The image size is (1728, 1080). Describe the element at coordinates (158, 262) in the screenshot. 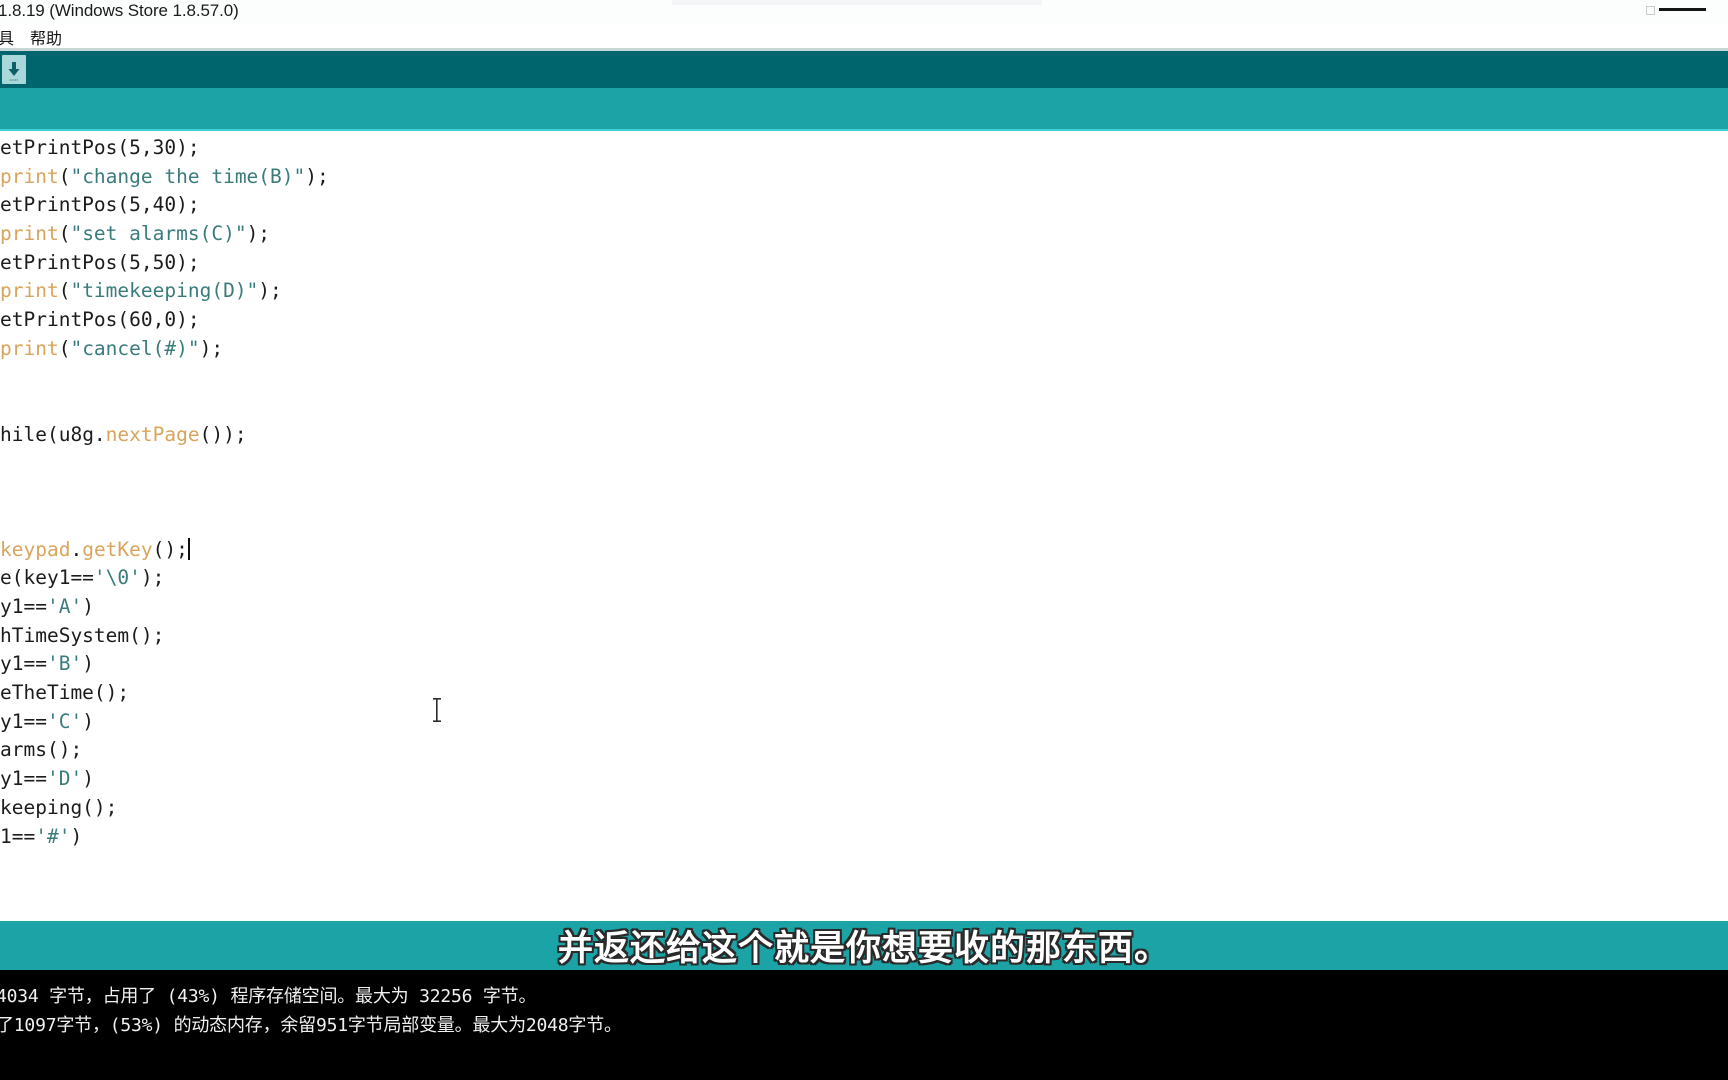

I see `code-token: (5,50);` at that location.